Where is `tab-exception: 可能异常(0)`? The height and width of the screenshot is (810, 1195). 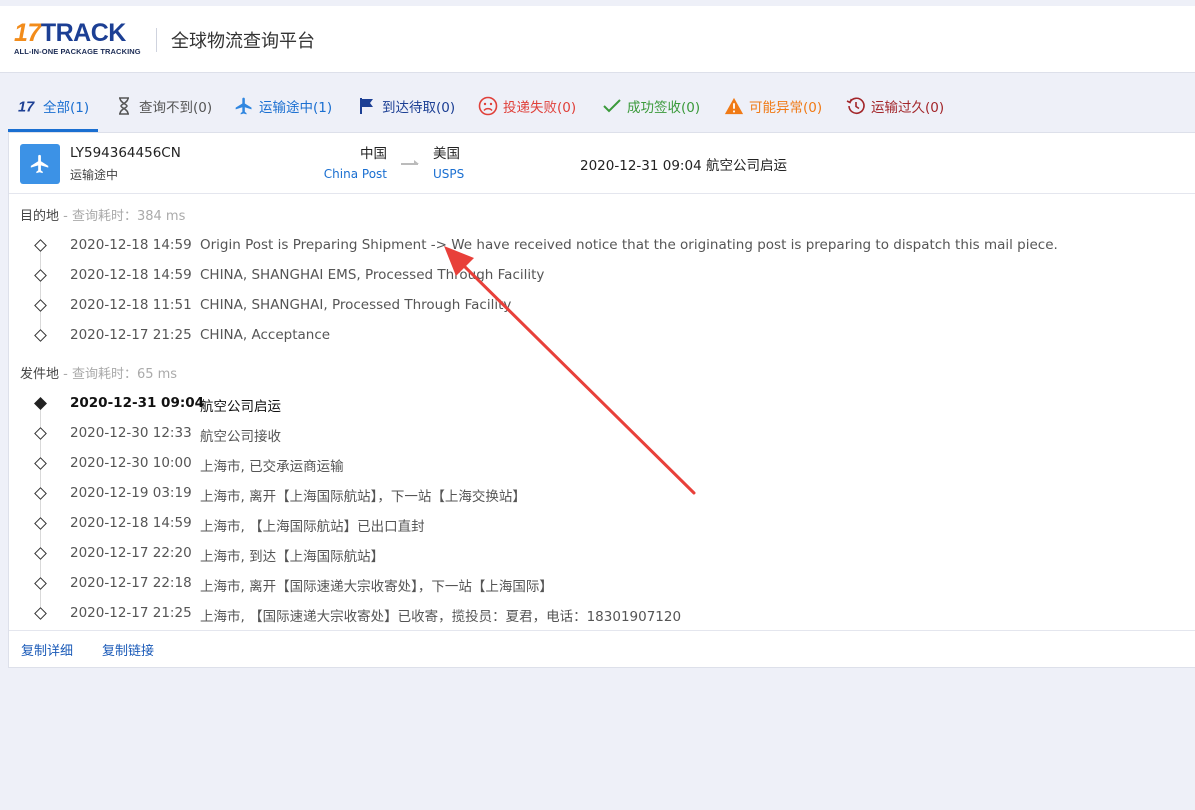
tab-exception: 可能异常(0) is located at coordinates (773, 106).